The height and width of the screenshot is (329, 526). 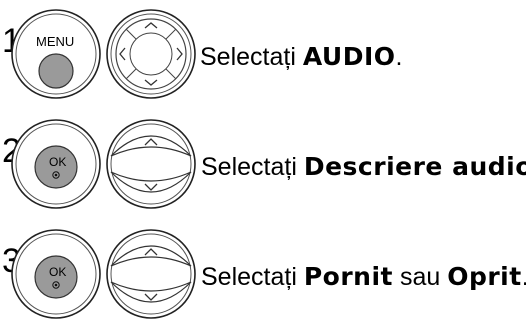 What do you see at coordinates (363, 166) in the screenshot?
I see `step-2-instruction: Selectați Descriere audio.` at bounding box center [363, 166].